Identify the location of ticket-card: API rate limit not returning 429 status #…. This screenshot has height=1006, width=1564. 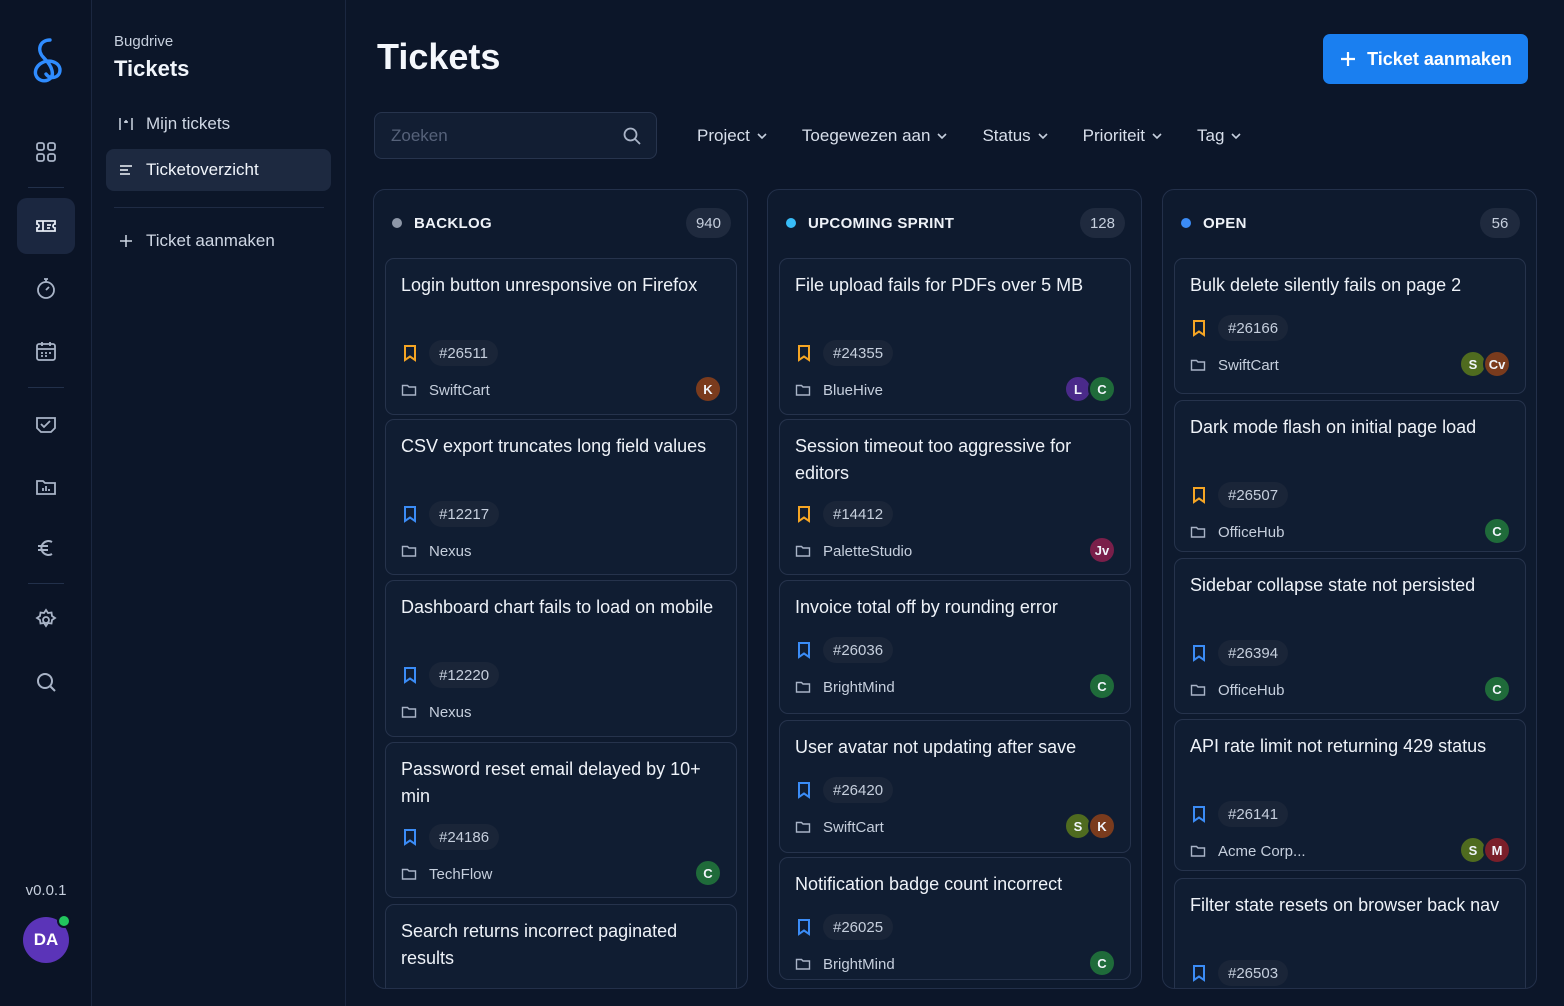
(1350, 795).